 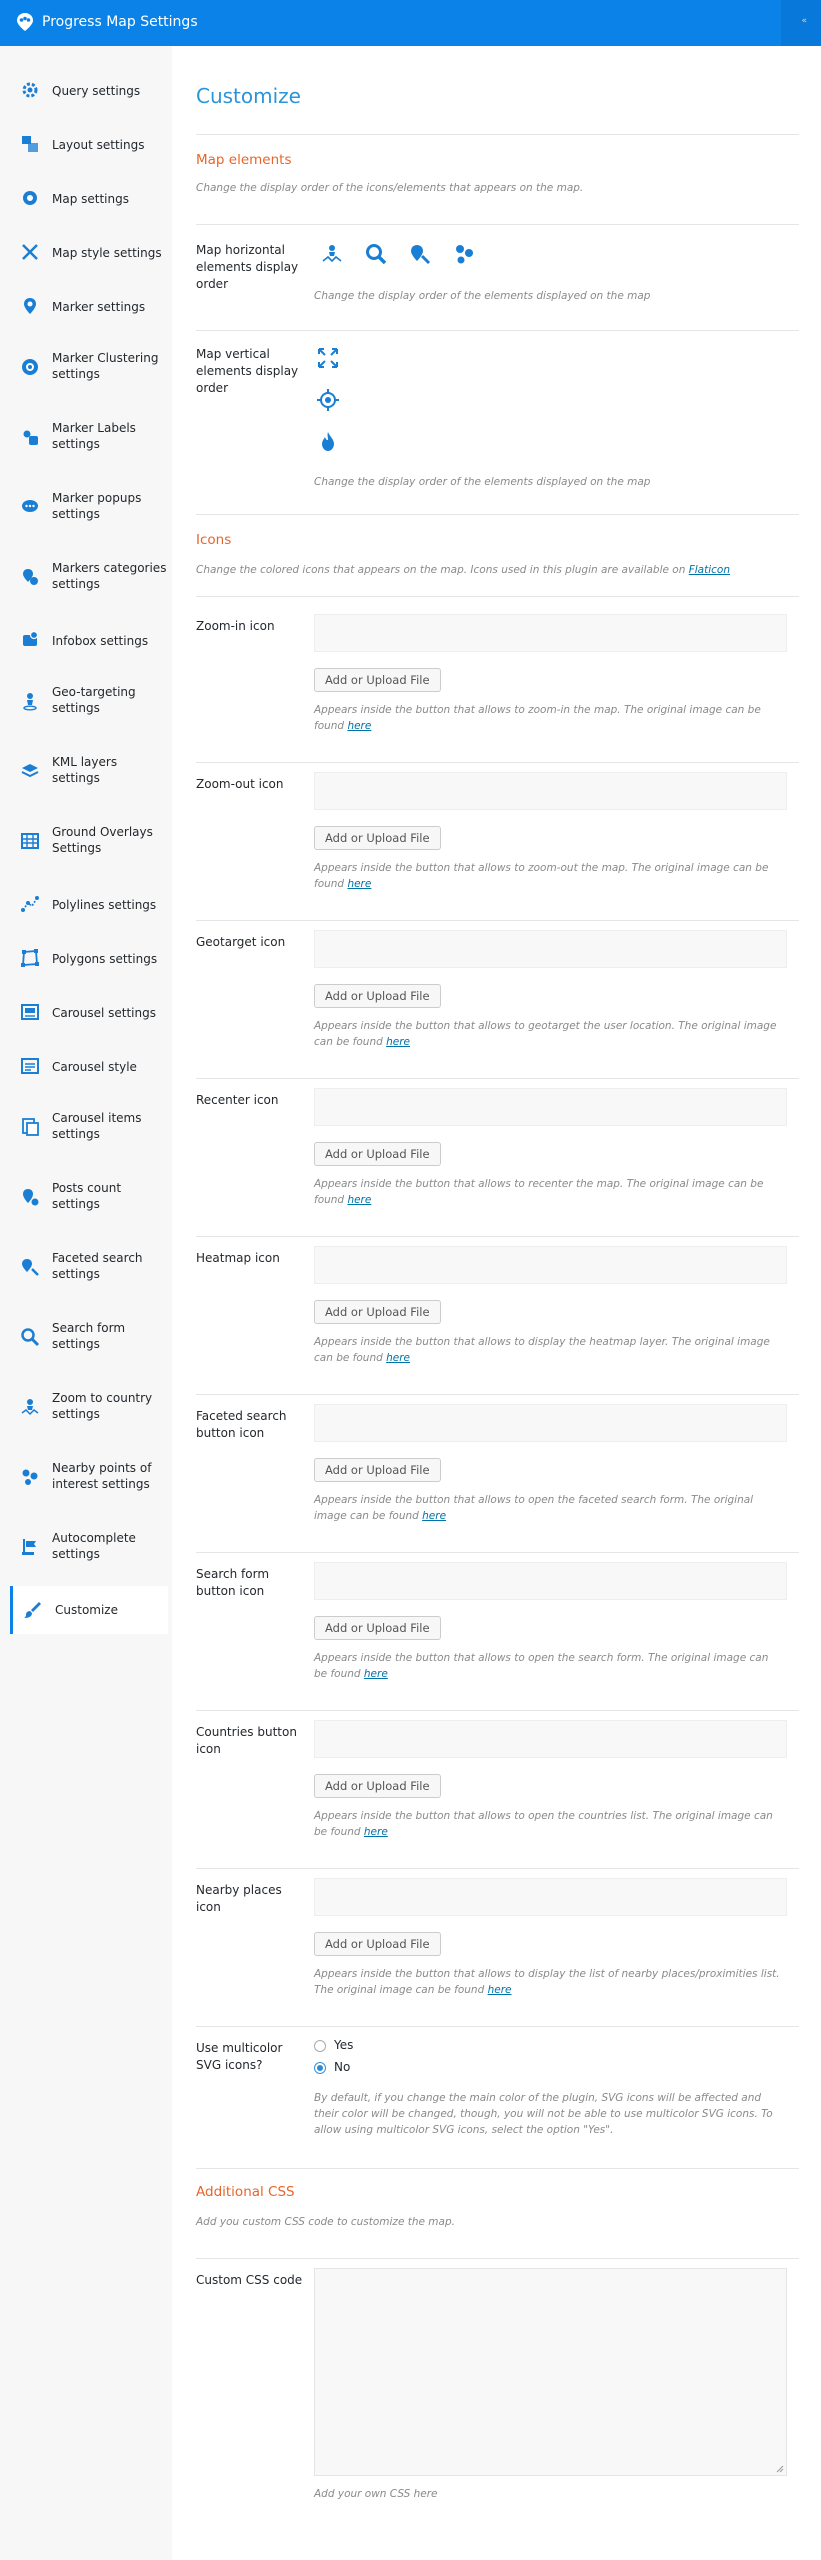 I want to click on autocomplete-icon, so click(x=29, y=1547).